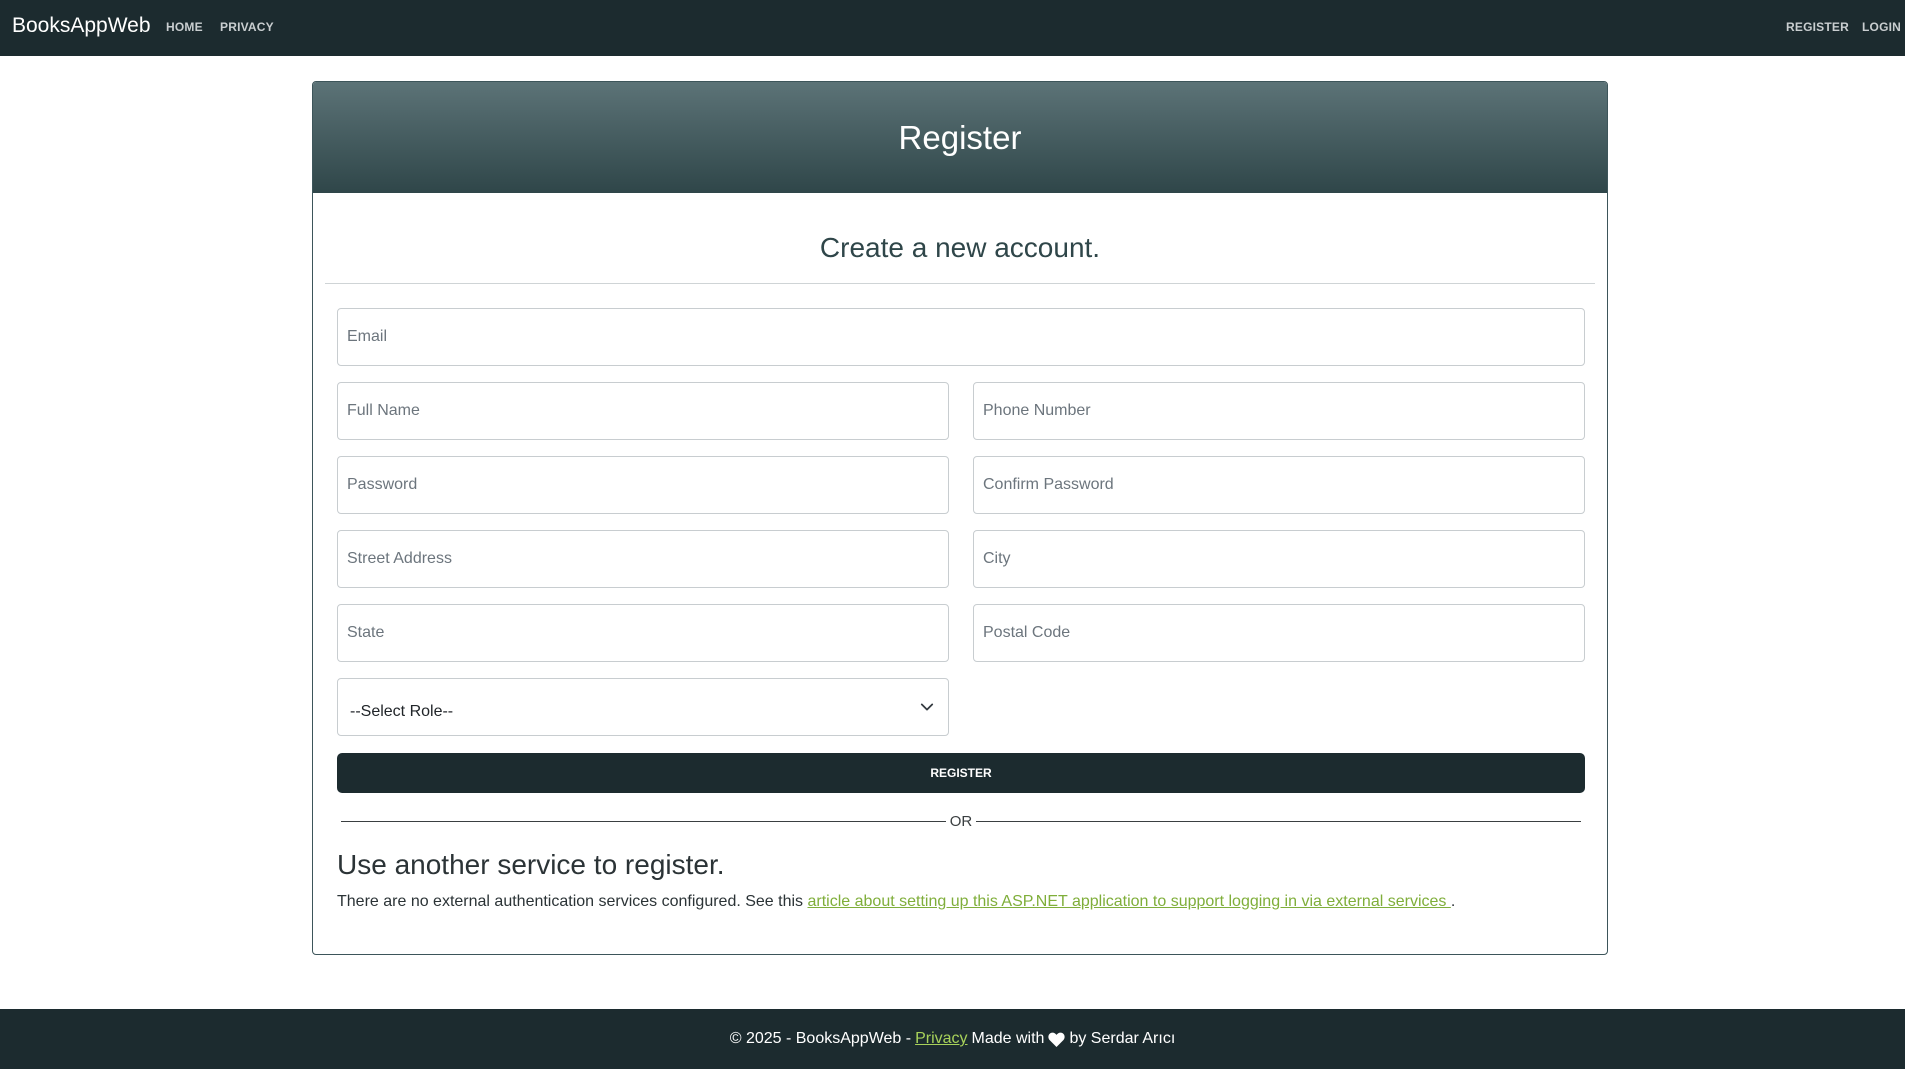 The width and height of the screenshot is (1905, 1069). I want to click on register-button: REGISTER, so click(961, 773).